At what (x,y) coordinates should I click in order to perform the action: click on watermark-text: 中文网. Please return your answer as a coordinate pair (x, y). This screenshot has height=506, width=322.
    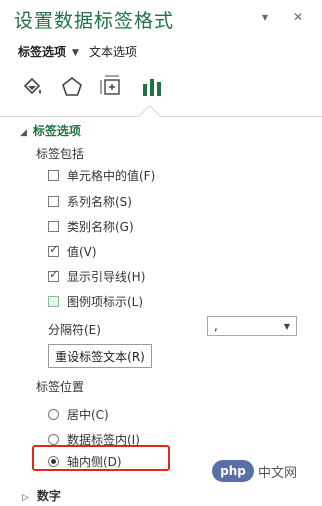
    Looking at the image, I should click on (278, 473).